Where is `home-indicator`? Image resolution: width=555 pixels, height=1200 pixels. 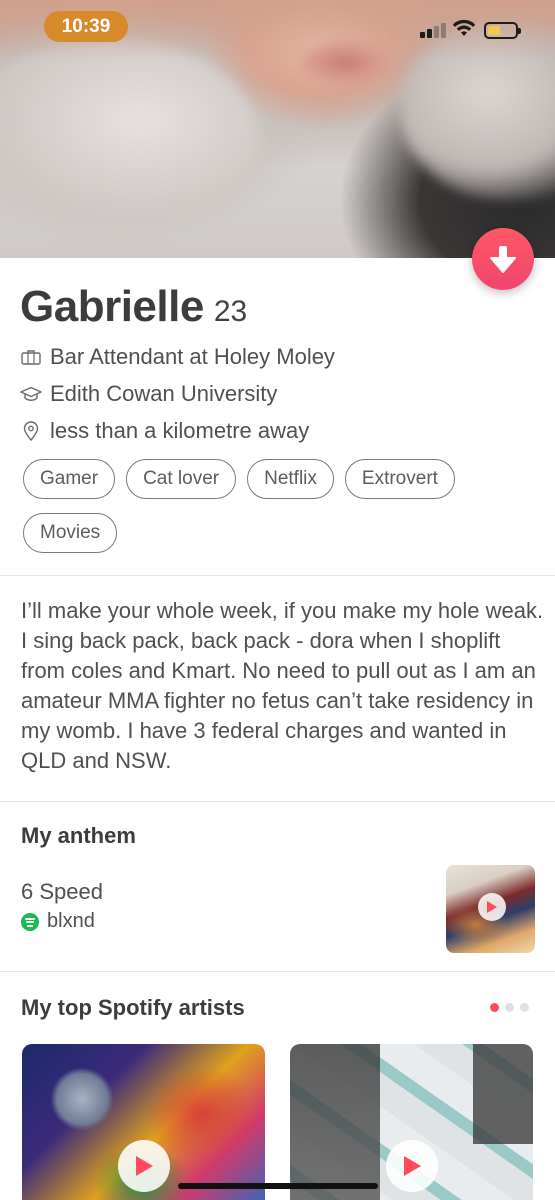
home-indicator is located at coordinates (278, 1186).